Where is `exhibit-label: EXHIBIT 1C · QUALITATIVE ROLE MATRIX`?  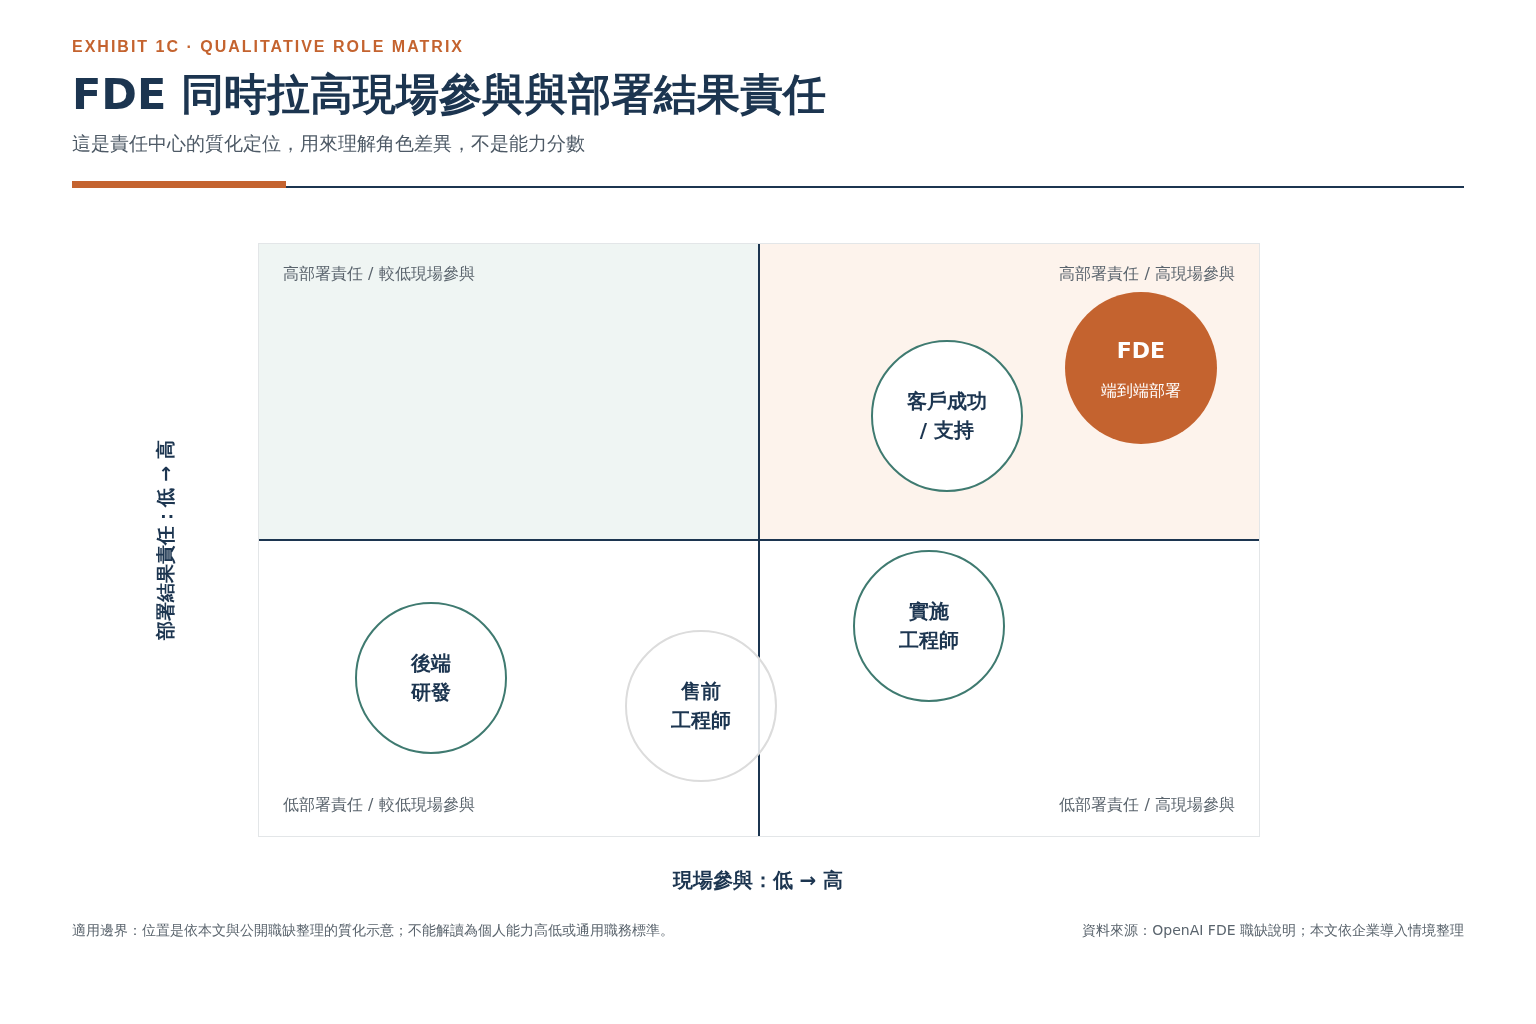 exhibit-label: EXHIBIT 1C · QUALITATIVE ROLE MATRIX is located at coordinates (268, 47).